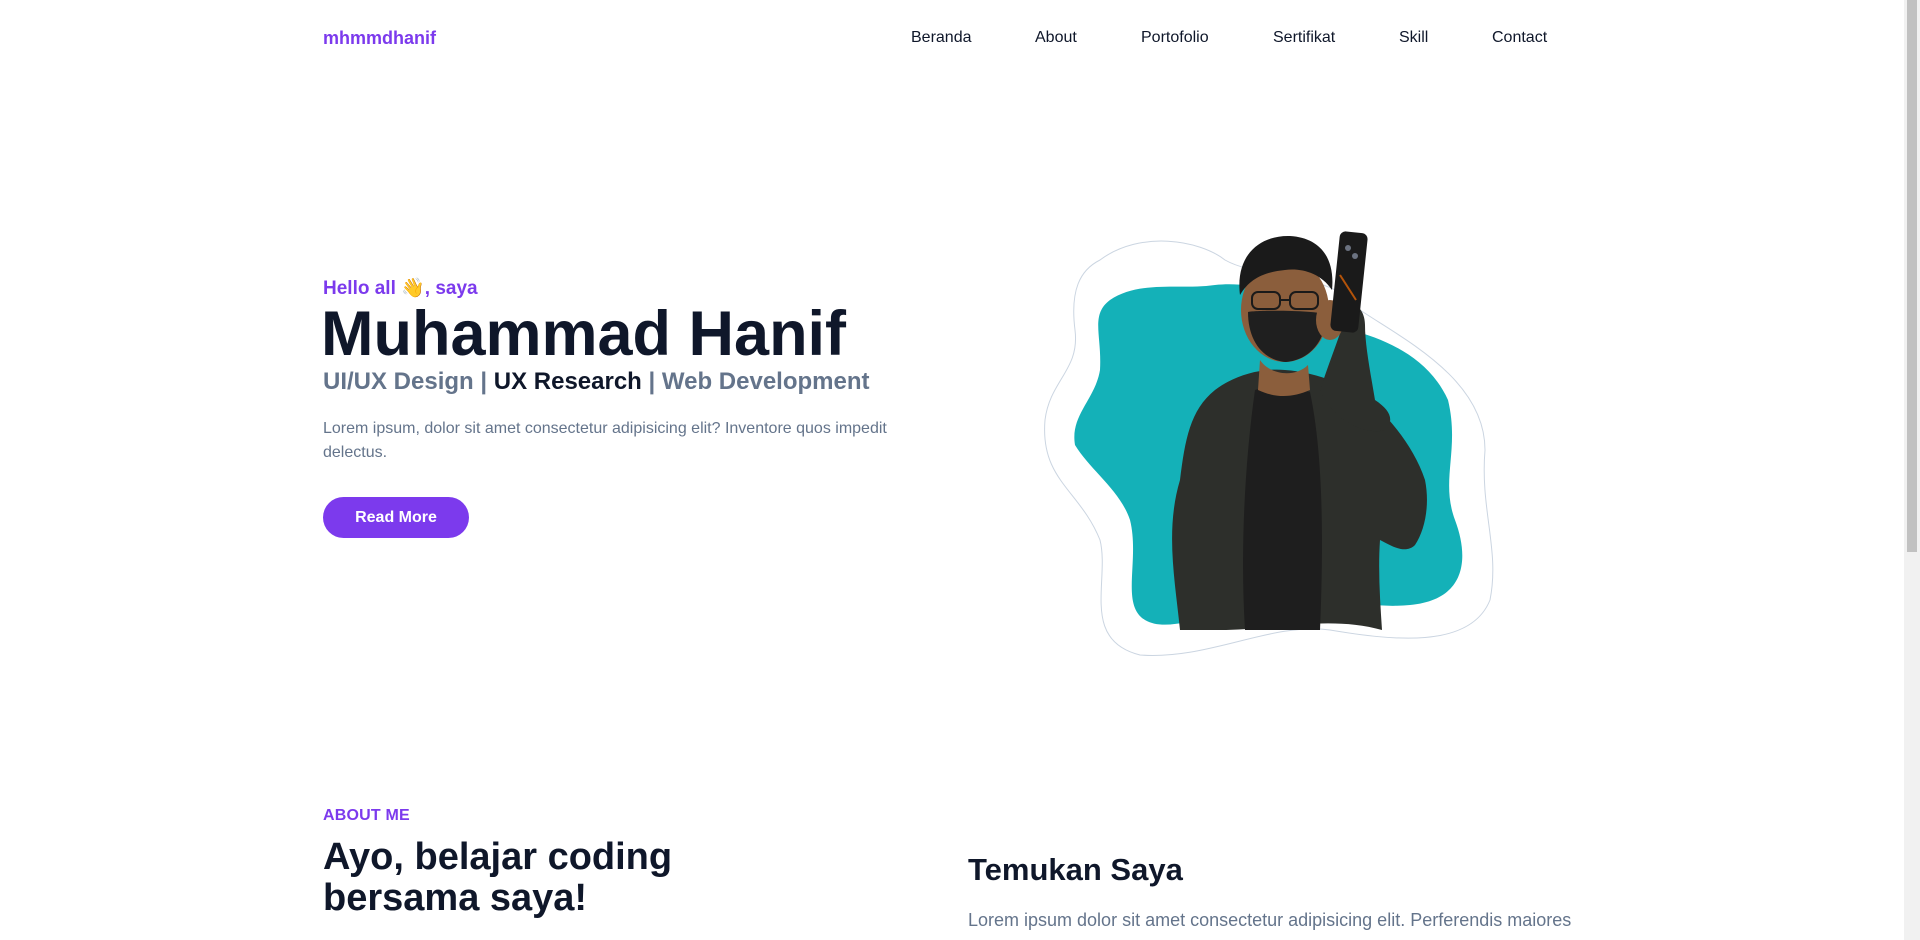 Image resolution: width=1920 pixels, height=940 pixels. What do you see at coordinates (379, 38) in the screenshot?
I see `brand-logo: mhmmdhanif` at bounding box center [379, 38].